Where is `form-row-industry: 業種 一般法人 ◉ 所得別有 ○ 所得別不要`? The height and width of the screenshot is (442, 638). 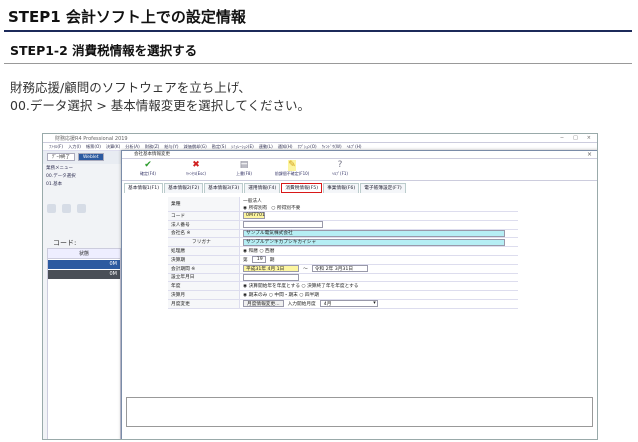 form-row-industry: 業種 一般法人 ◉ 所得別有 ○ 所得別不要 is located at coordinates (343, 204).